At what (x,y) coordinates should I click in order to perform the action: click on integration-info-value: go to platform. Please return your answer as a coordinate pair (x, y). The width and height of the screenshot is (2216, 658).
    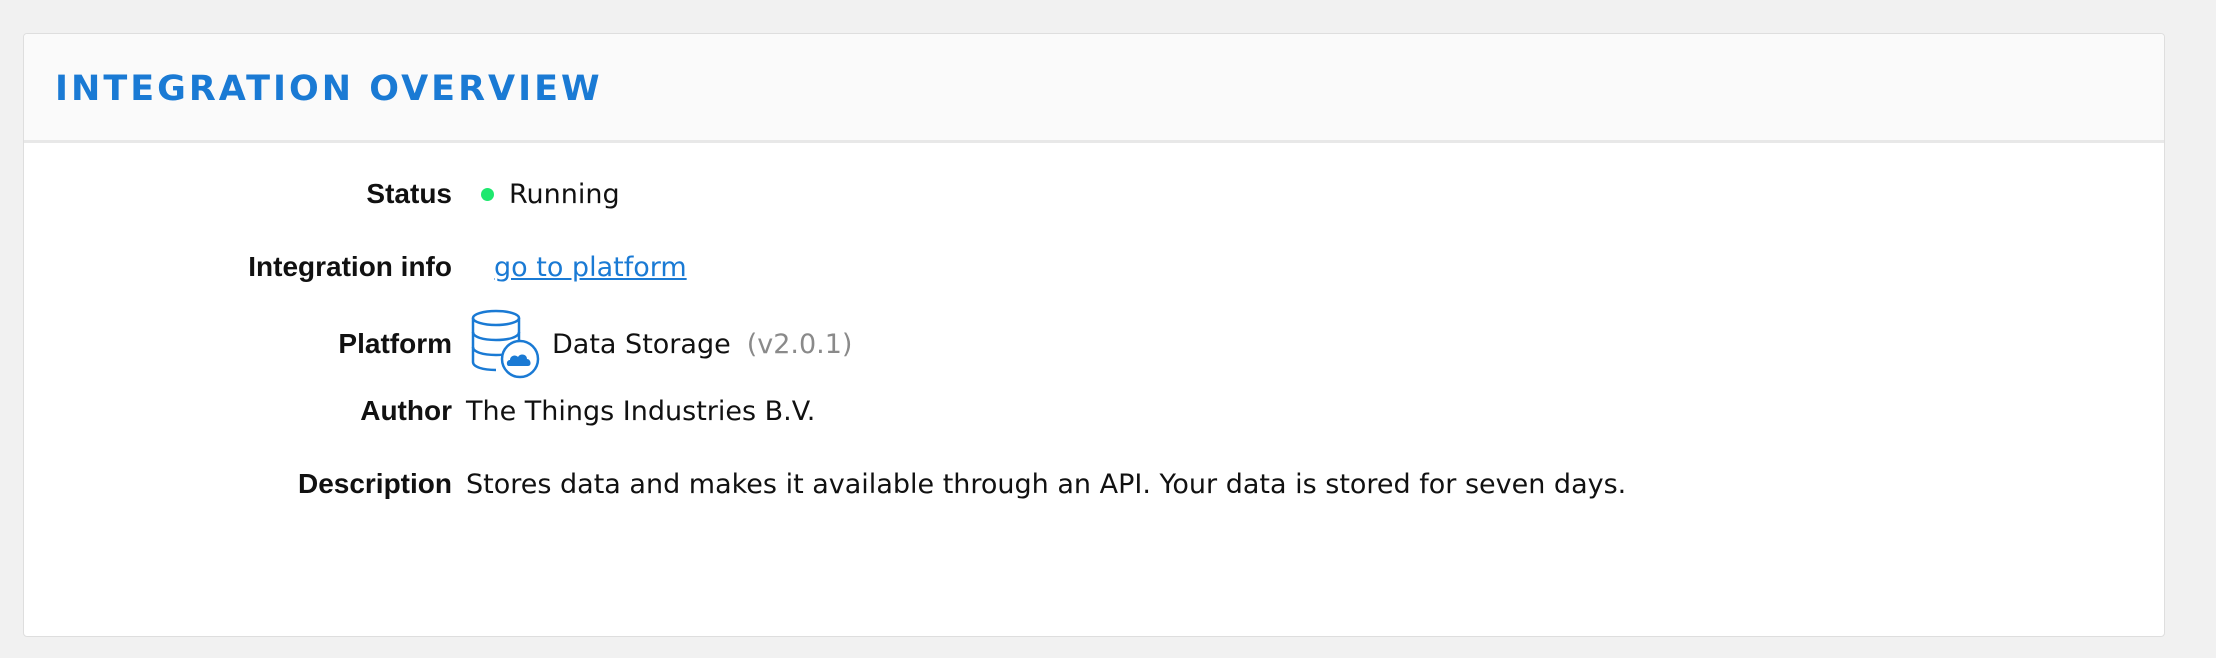
    Looking at the image, I should click on (576, 267).